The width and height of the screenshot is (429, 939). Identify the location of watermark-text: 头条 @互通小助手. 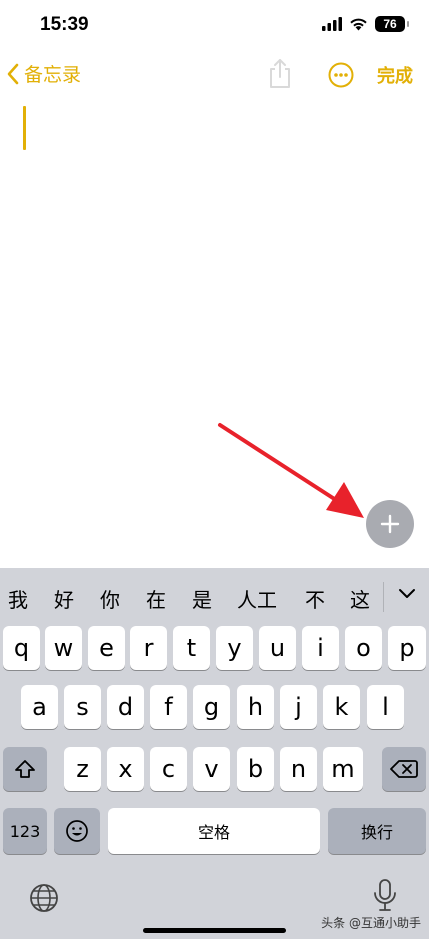
(371, 923).